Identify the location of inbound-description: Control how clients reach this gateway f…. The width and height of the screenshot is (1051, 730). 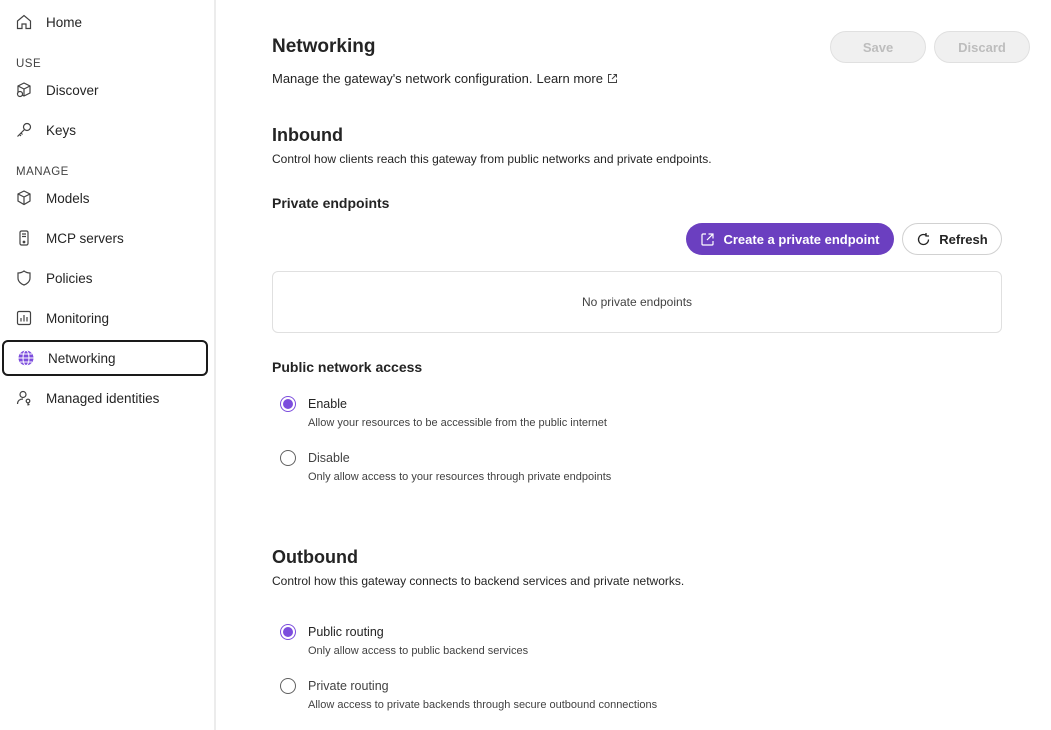
(492, 159).